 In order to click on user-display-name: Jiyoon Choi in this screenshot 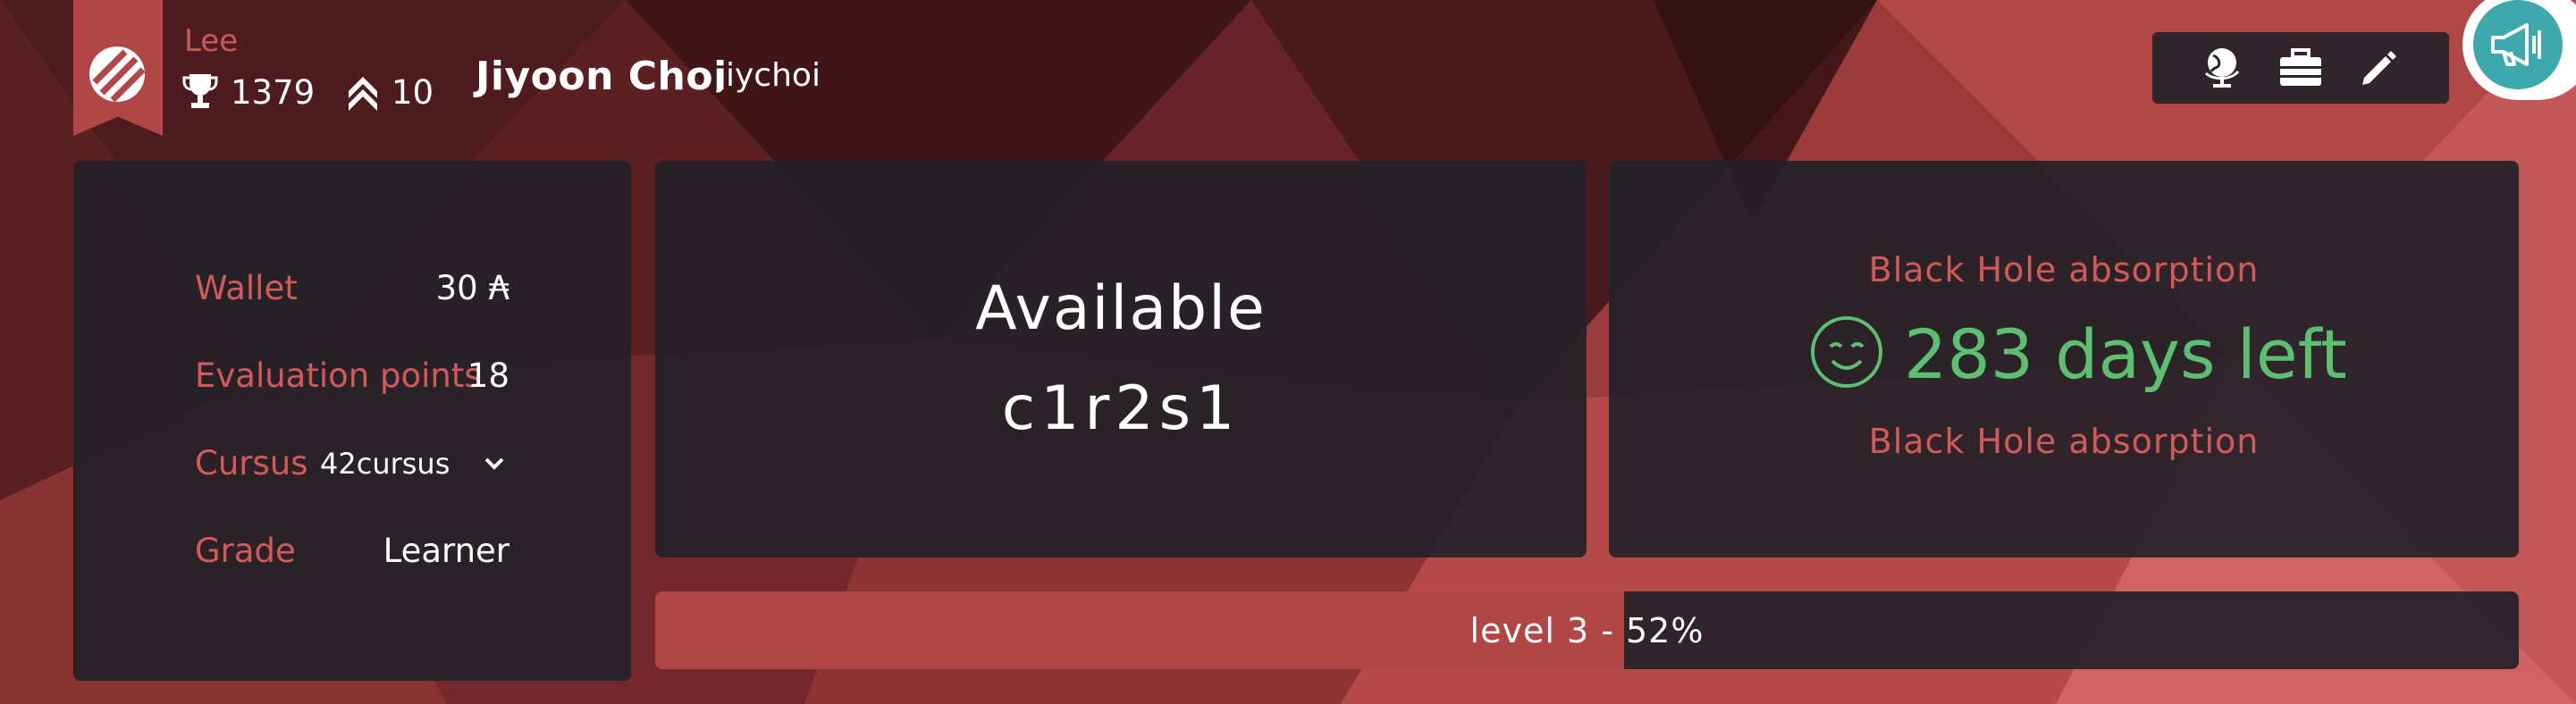, I will do `click(602, 77)`.